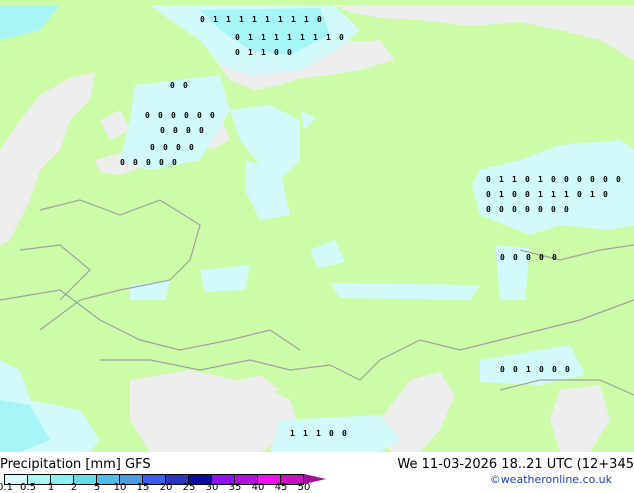 This screenshot has width=634, height=493. I want to click on scale-labels: 0.1 0.5 1 2 5 10 15 20 25 30 35 40 45 50, so click(165, 487).